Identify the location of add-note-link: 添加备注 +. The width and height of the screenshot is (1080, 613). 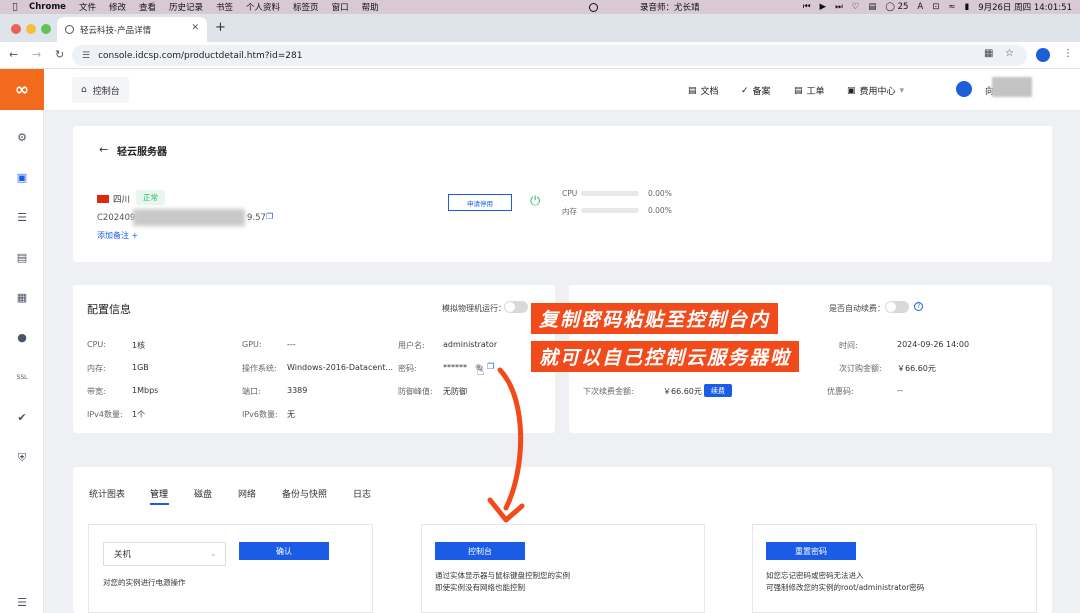
(117, 235).